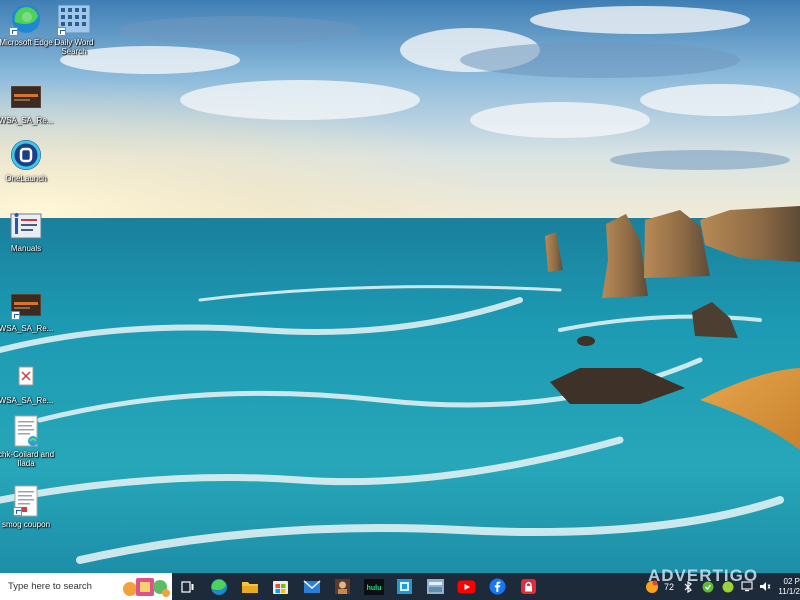  I want to click on youtube-icon, so click(466, 586).